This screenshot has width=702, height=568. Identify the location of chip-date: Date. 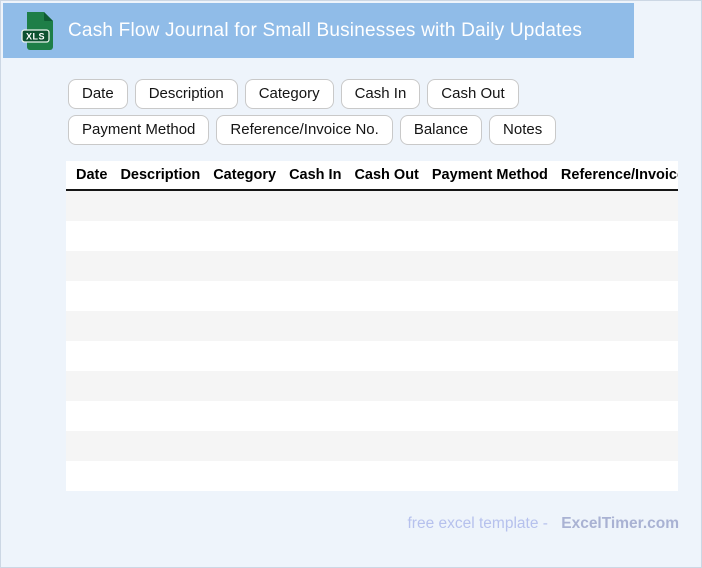
(98, 94).